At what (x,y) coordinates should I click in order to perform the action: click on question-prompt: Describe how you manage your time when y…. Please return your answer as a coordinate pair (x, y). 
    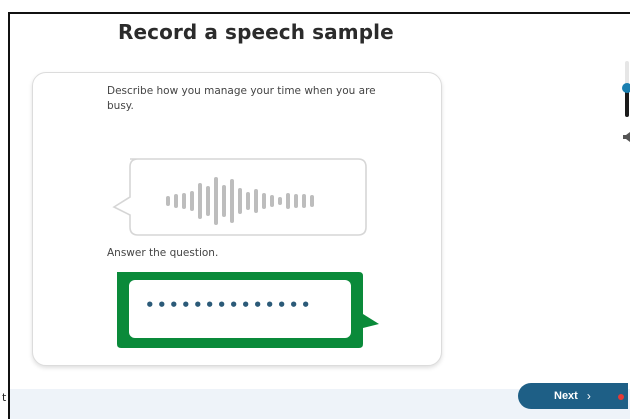
    Looking at the image, I should click on (241, 98).